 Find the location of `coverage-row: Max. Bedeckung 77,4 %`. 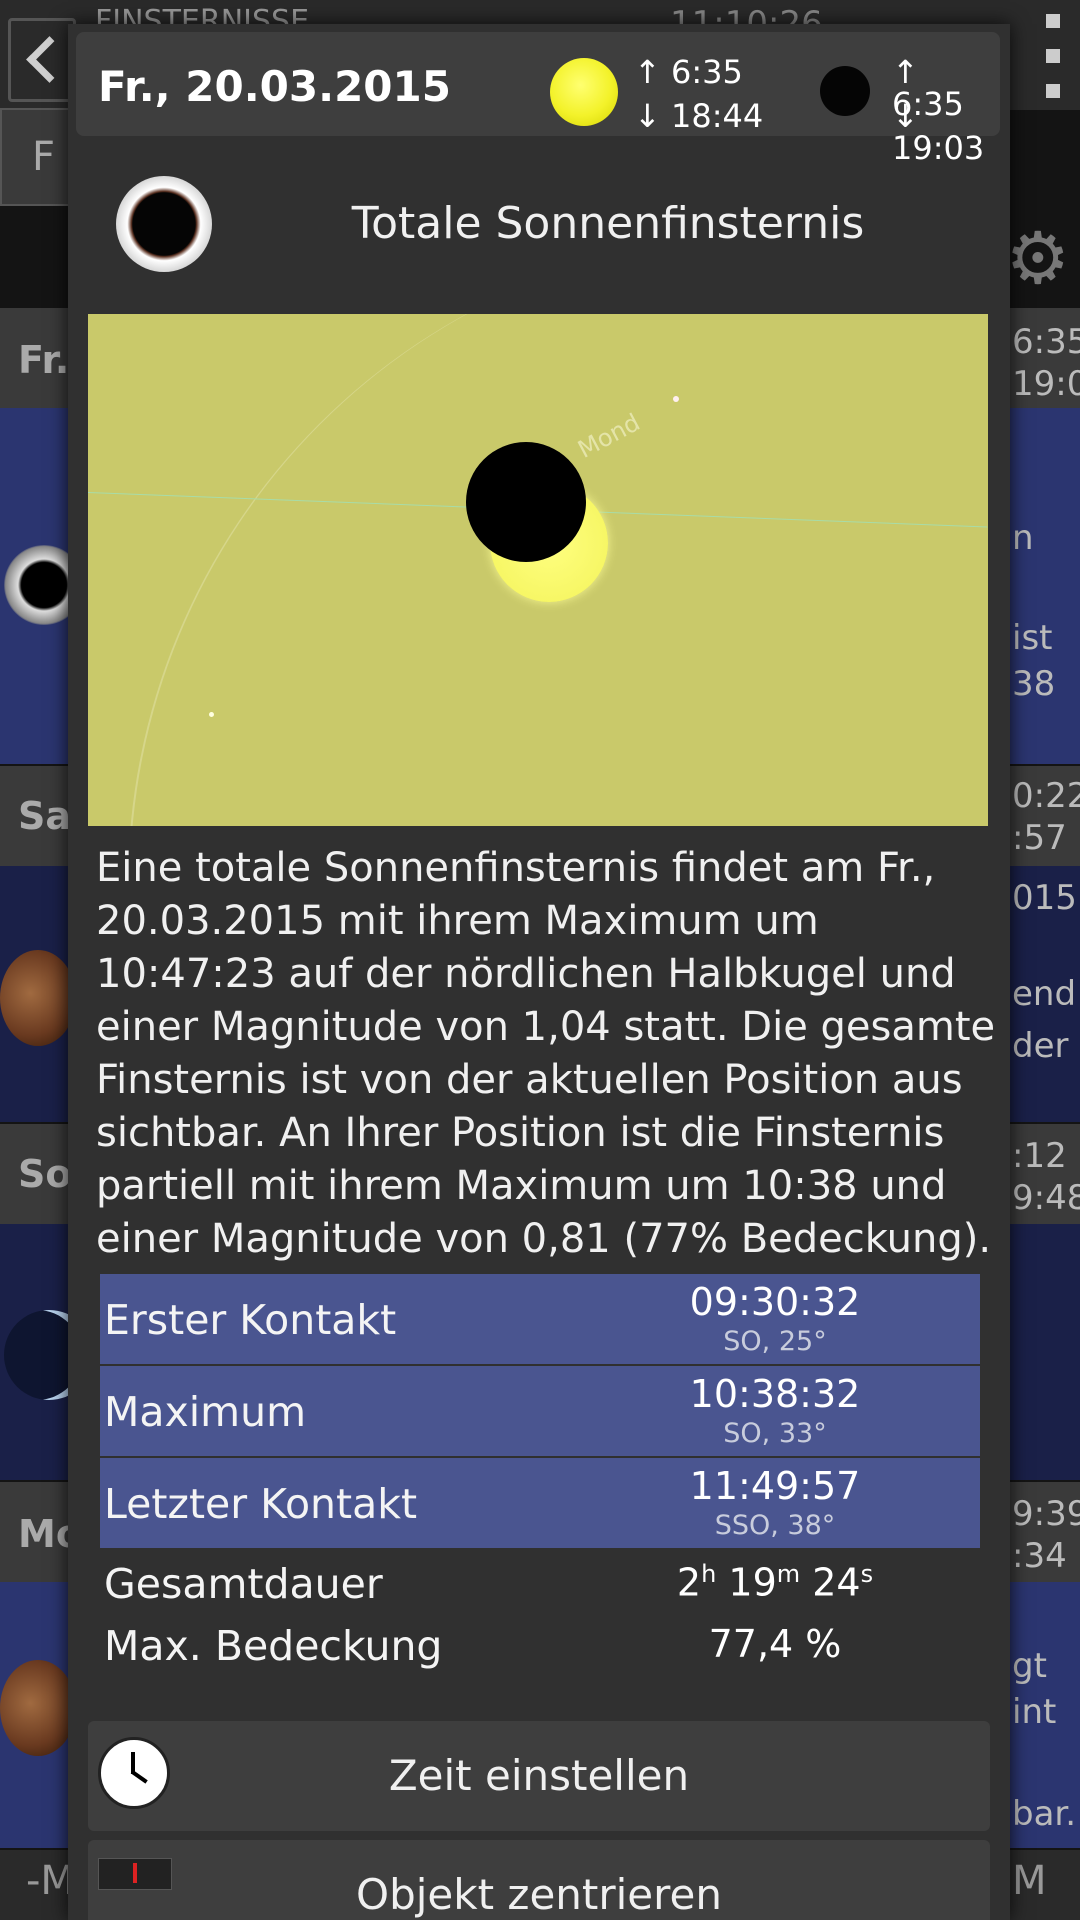

coverage-row: Max. Bedeckung 77,4 % is located at coordinates (540, 1647).